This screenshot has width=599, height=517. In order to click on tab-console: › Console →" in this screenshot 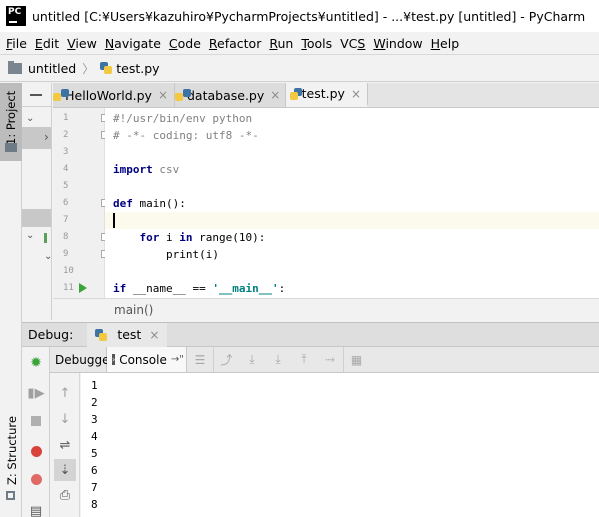, I will do `click(147, 359)`.